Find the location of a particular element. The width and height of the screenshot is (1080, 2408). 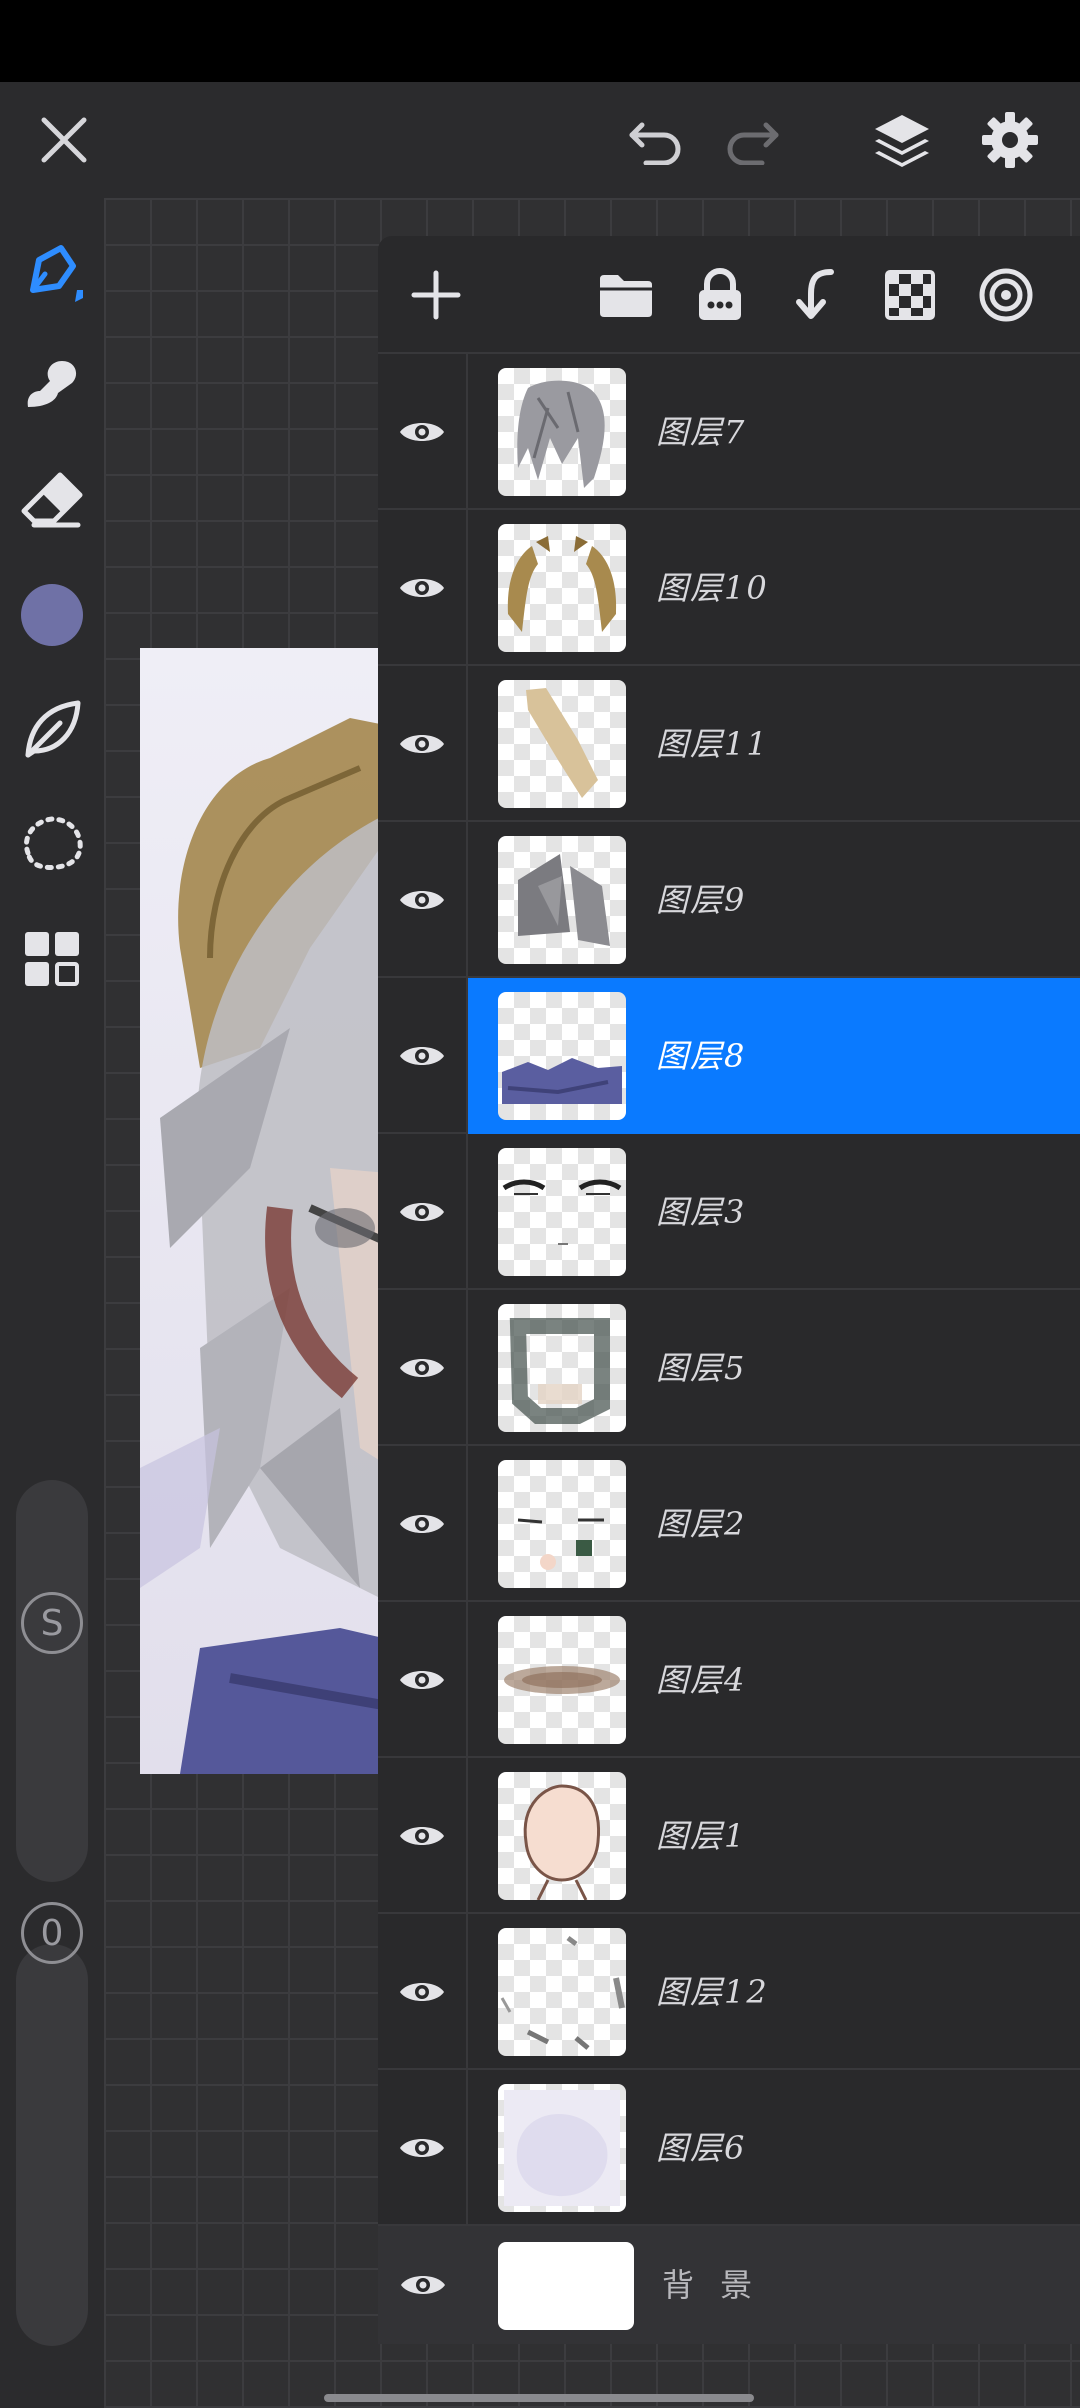

layer-name: 图层11 is located at coordinates (712, 744).